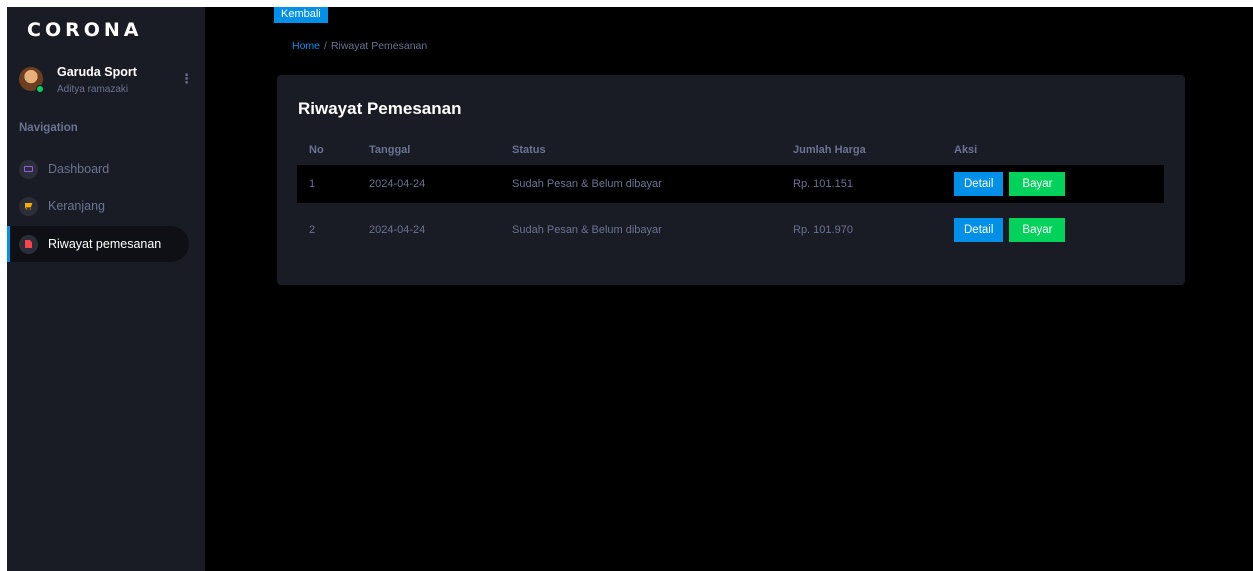 This screenshot has height=571, width=1253. What do you see at coordinates (829, 150) in the screenshot?
I see `column-header-jumlah-harga: Jumlah Harga` at bounding box center [829, 150].